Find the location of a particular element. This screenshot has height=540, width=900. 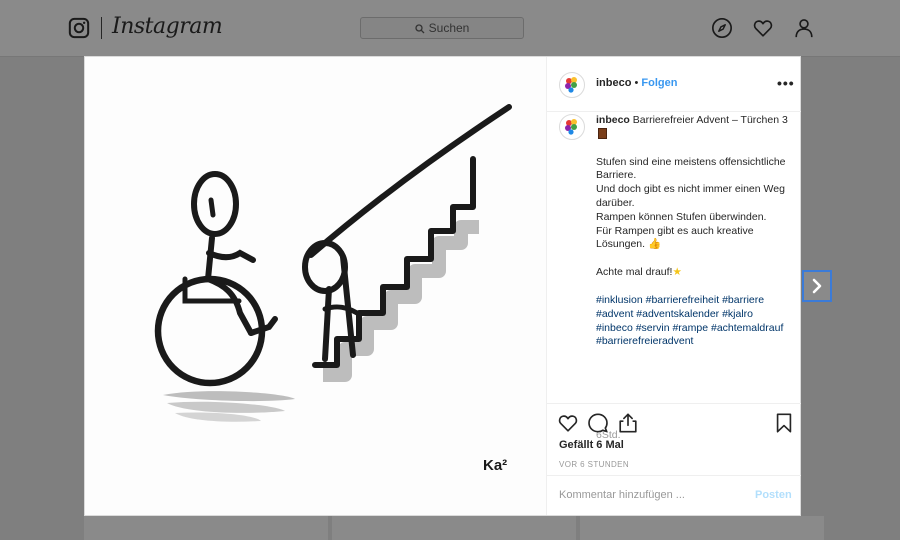

follow-button: Folgen is located at coordinates (659, 83).